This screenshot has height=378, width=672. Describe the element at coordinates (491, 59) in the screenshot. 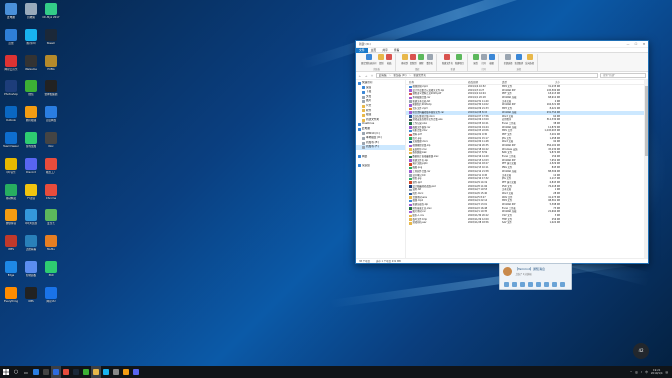

I see `ribbon-button: 编辑` at that location.